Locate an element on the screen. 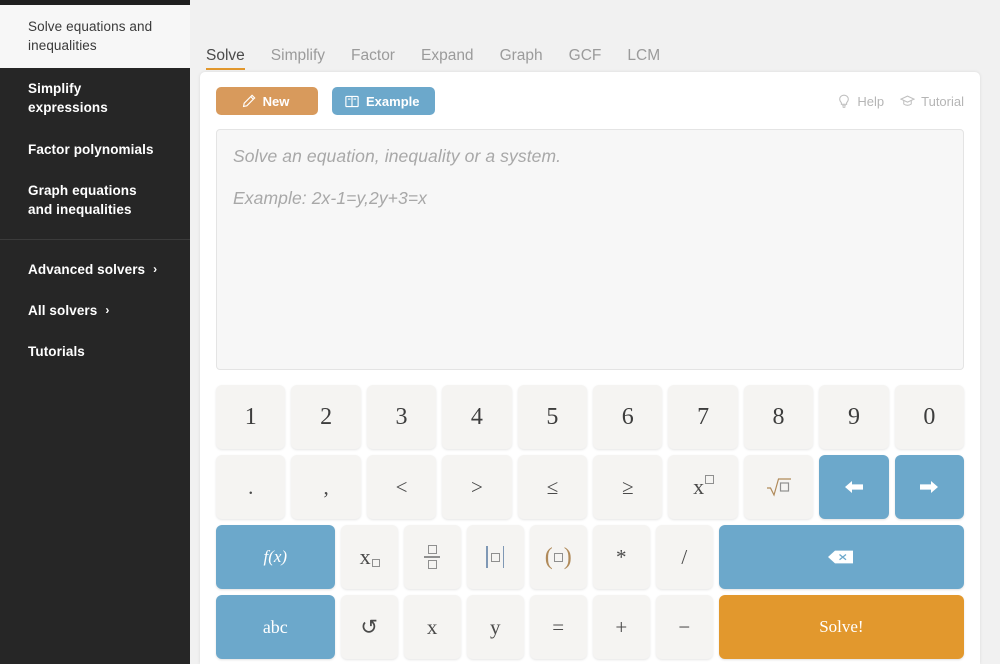  sidebar-item-tutorials: Tutorials is located at coordinates (95, 351).